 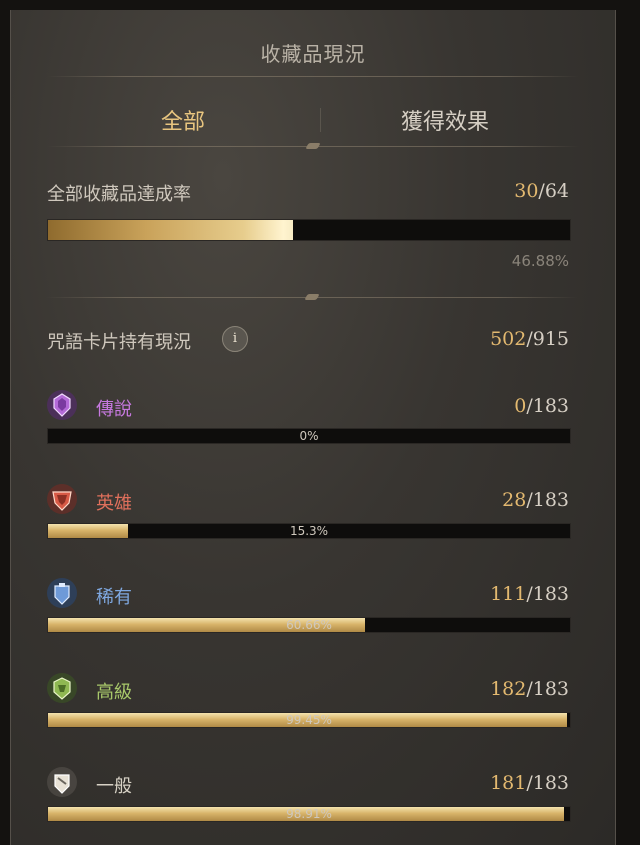 What do you see at coordinates (508, 339) in the screenshot?
I see `cards-current: 502` at bounding box center [508, 339].